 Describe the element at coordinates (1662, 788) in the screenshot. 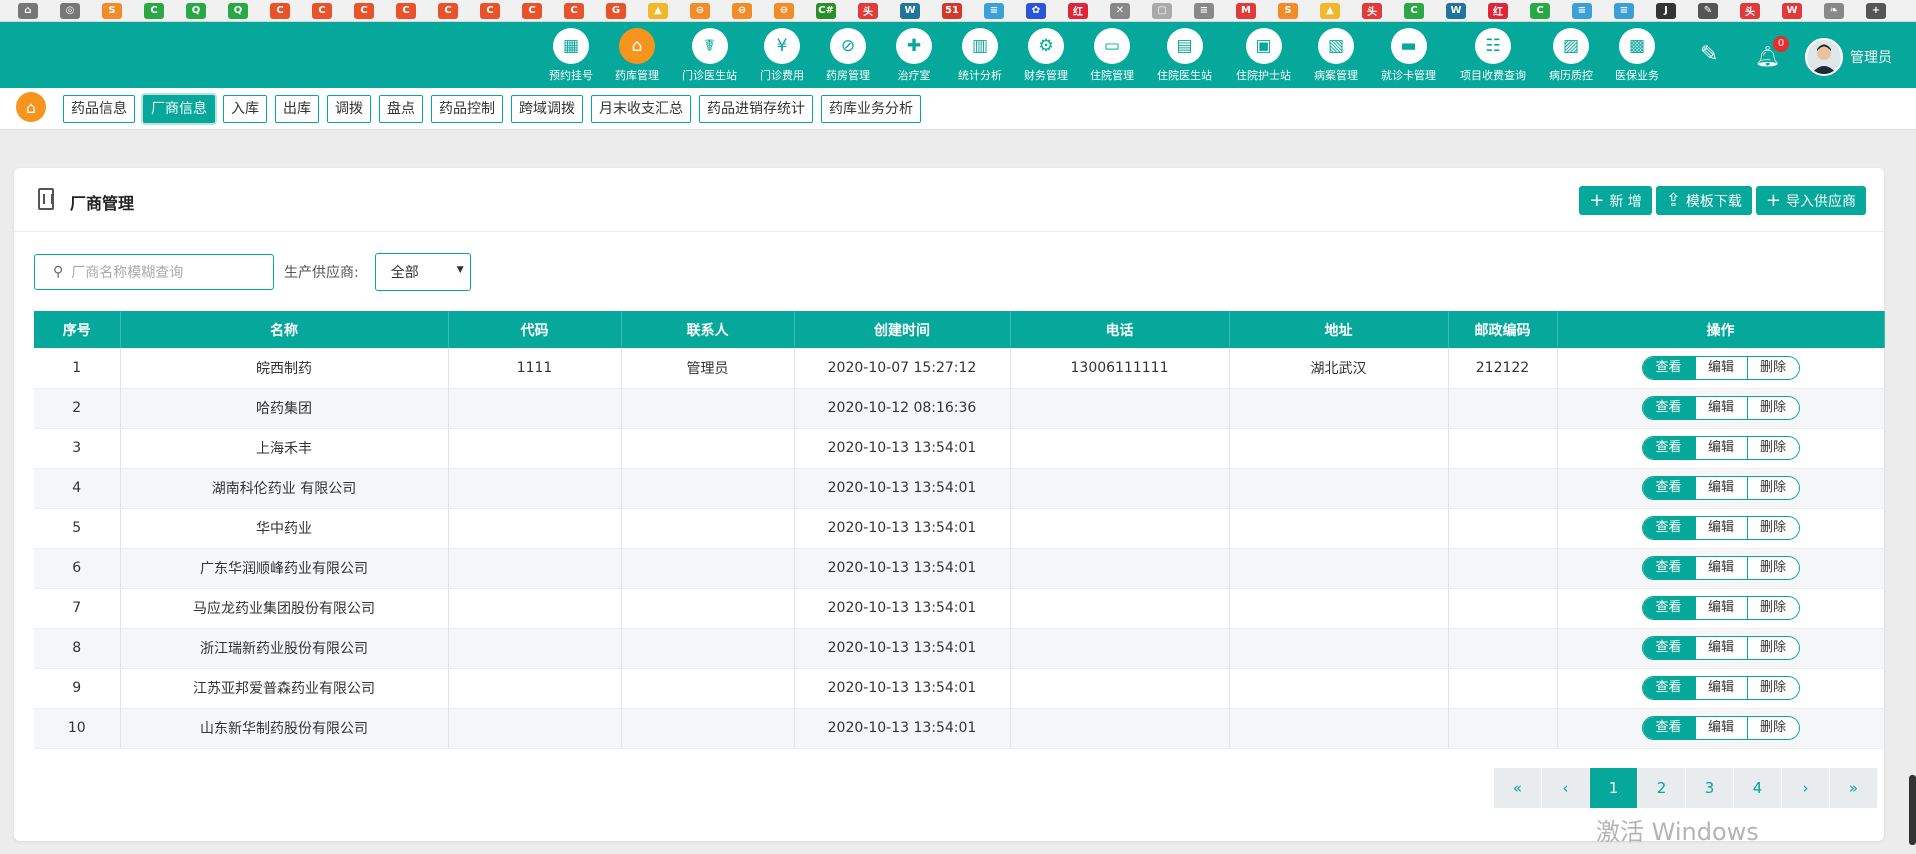

I see `page-2: 2` at that location.